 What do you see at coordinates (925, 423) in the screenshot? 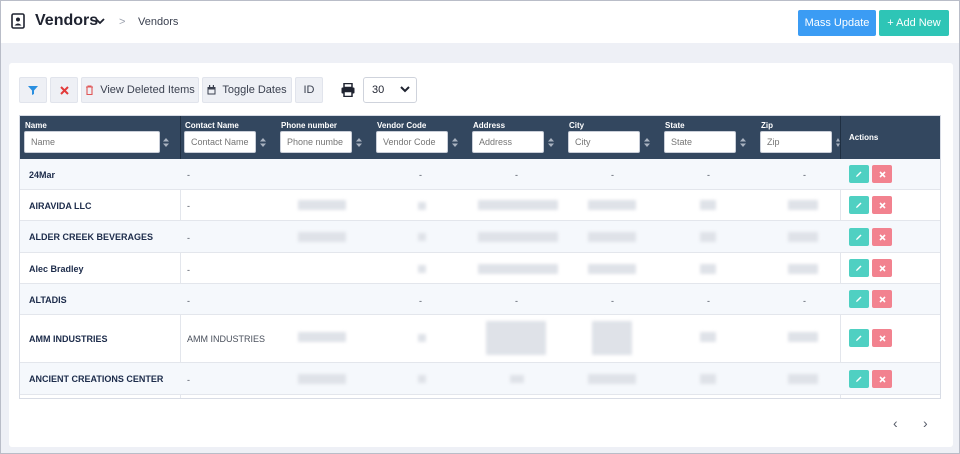
I see `pagination-next: ›` at bounding box center [925, 423].